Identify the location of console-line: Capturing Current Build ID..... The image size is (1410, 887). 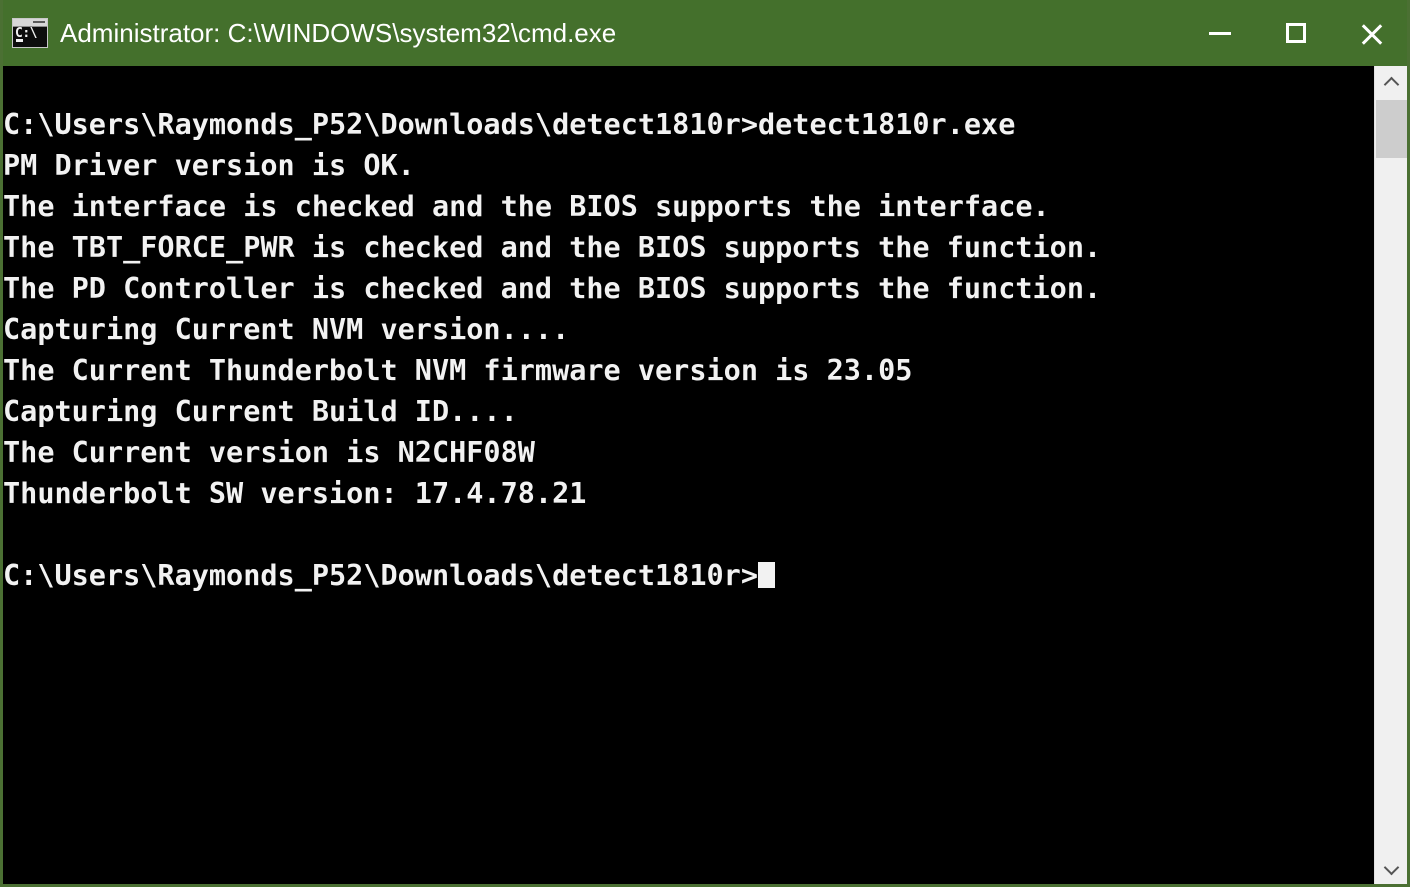
(552, 411).